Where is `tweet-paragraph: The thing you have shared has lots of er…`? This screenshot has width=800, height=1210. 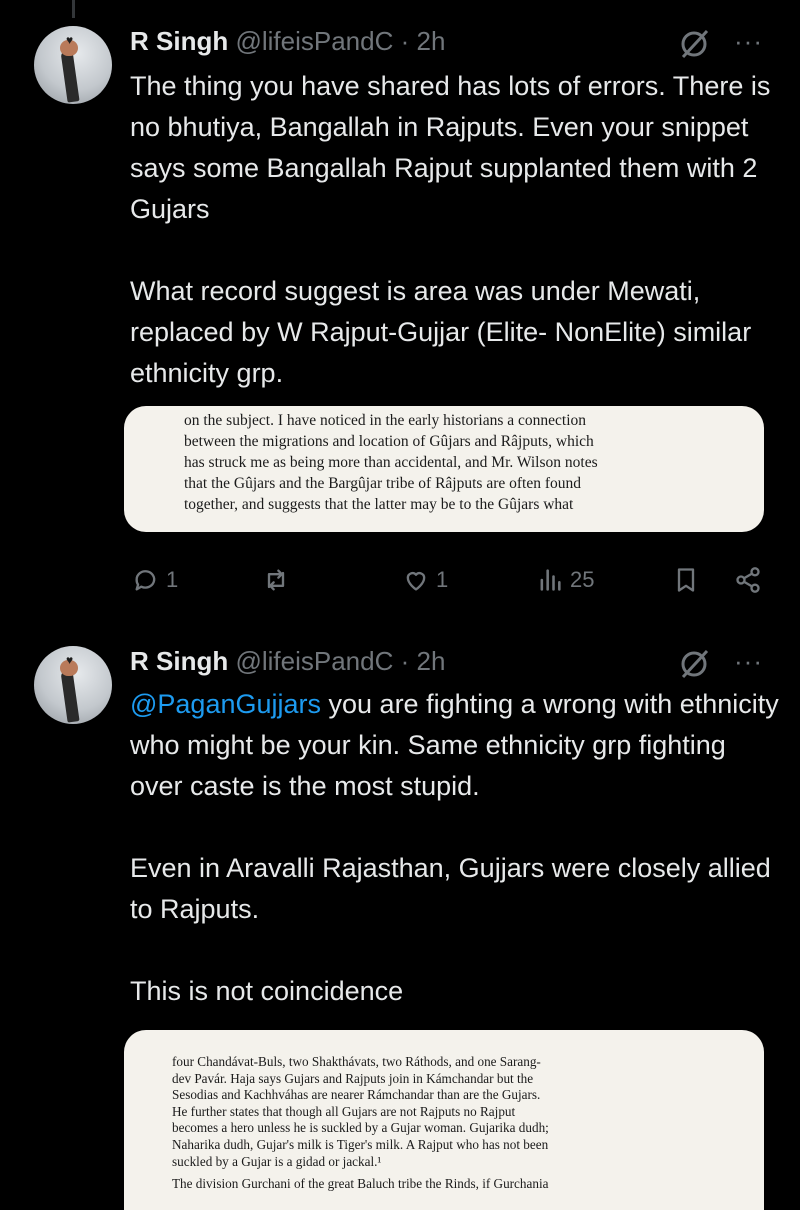
tweet-paragraph: The thing you have shared has lots of er… is located at coordinates (450, 147).